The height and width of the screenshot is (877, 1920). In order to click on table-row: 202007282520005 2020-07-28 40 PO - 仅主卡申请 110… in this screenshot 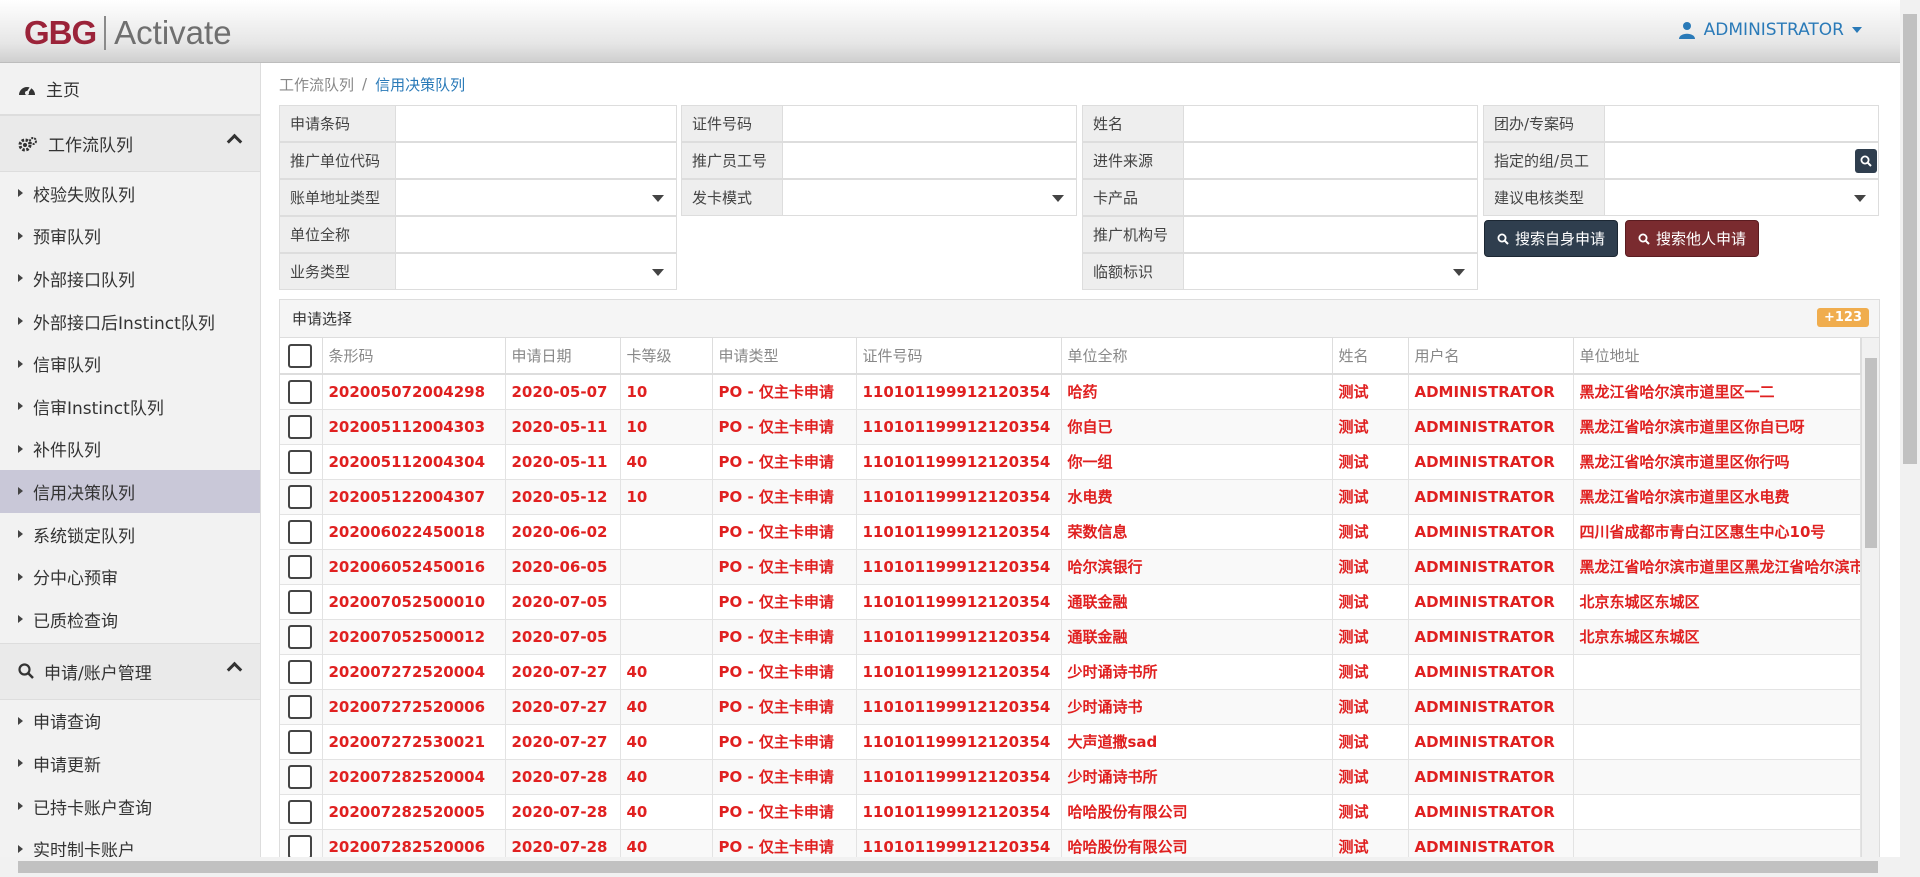, I will do `click(1070, 811)`.